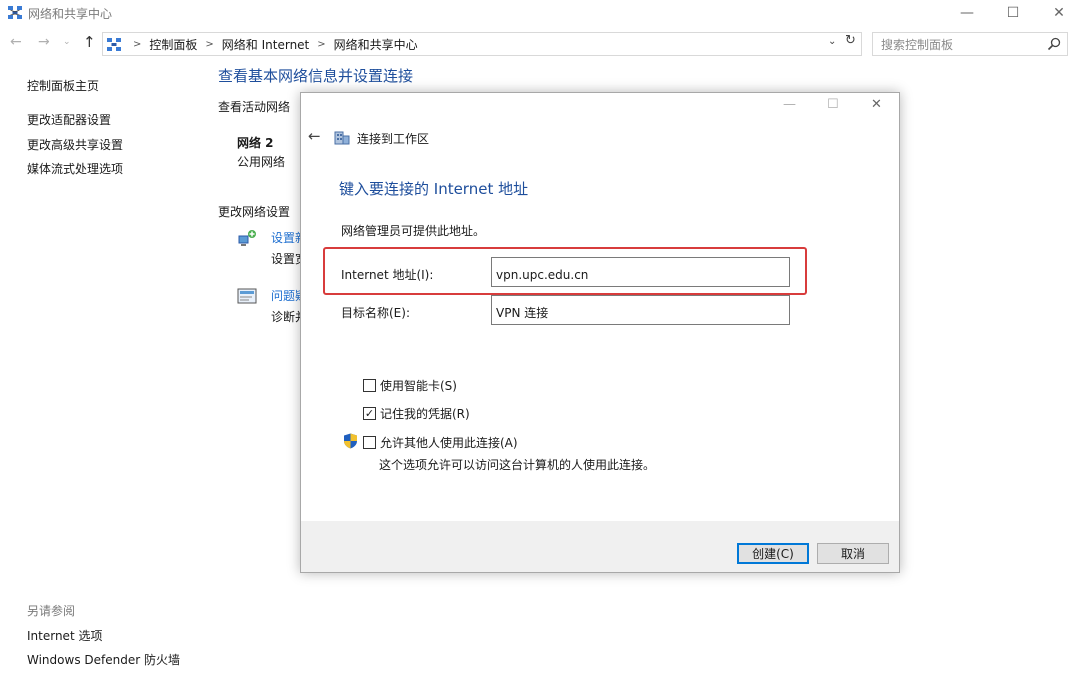  What do you see at coordinates (103, 659) in the screenshot?
I see `defender-firewall-link: Windows Defender 防火墙` at bounding box center [103, 659].